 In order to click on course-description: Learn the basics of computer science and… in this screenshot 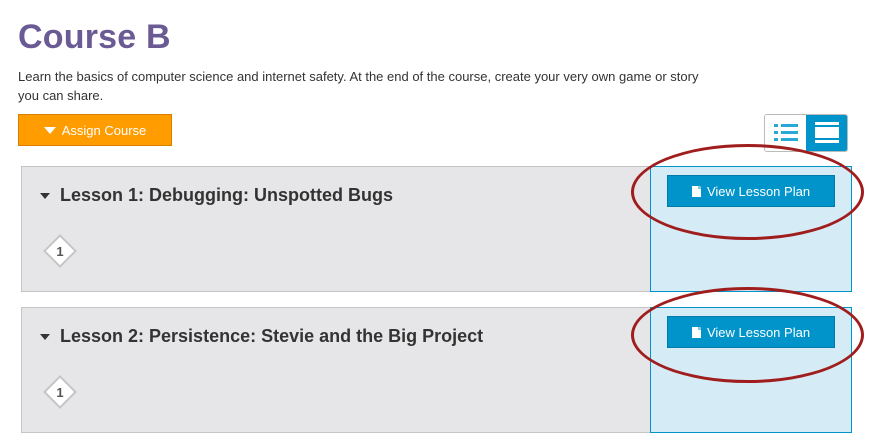, I will do `click(358, 86)`.